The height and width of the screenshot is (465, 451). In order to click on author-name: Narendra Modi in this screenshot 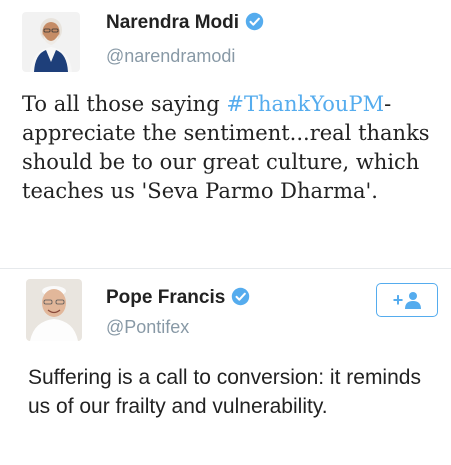, I will do `click(185, 23)`.